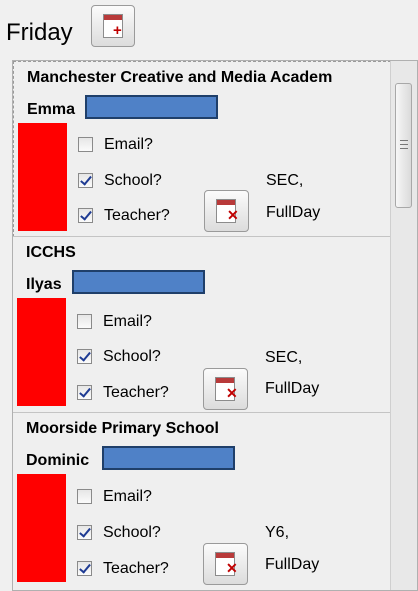  What do you see at coordinates (51, 252) in the screenshot?
I see `school-name: ICCHS` at bounding box center [51, 252].